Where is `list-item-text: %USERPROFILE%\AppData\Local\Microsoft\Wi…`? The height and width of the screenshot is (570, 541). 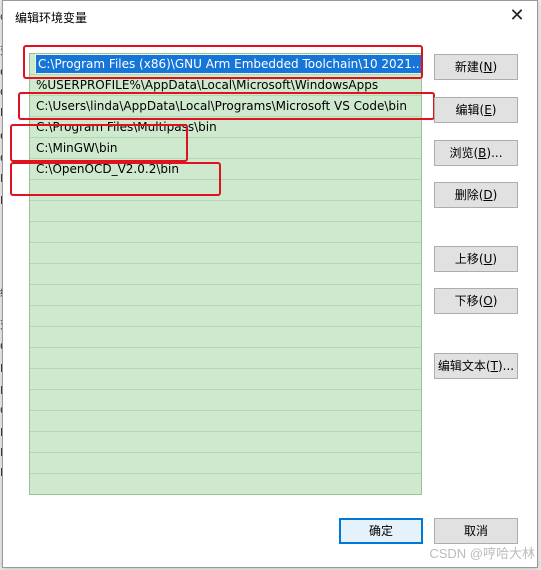
list-item-text: %USERPROFILE%\AppData\Local\Microsoft\Wi… is located at coordinates (207, 85).